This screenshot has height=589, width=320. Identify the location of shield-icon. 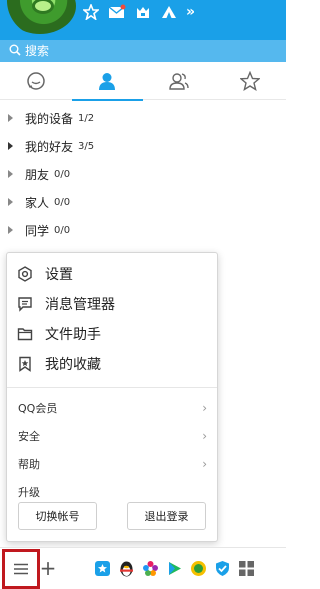
(222, 568).